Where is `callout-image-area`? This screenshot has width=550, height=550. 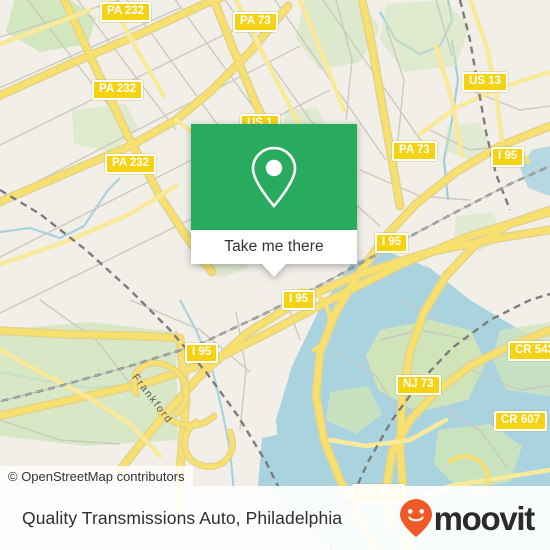 callout-image-area is located at coordinates (274, 177).